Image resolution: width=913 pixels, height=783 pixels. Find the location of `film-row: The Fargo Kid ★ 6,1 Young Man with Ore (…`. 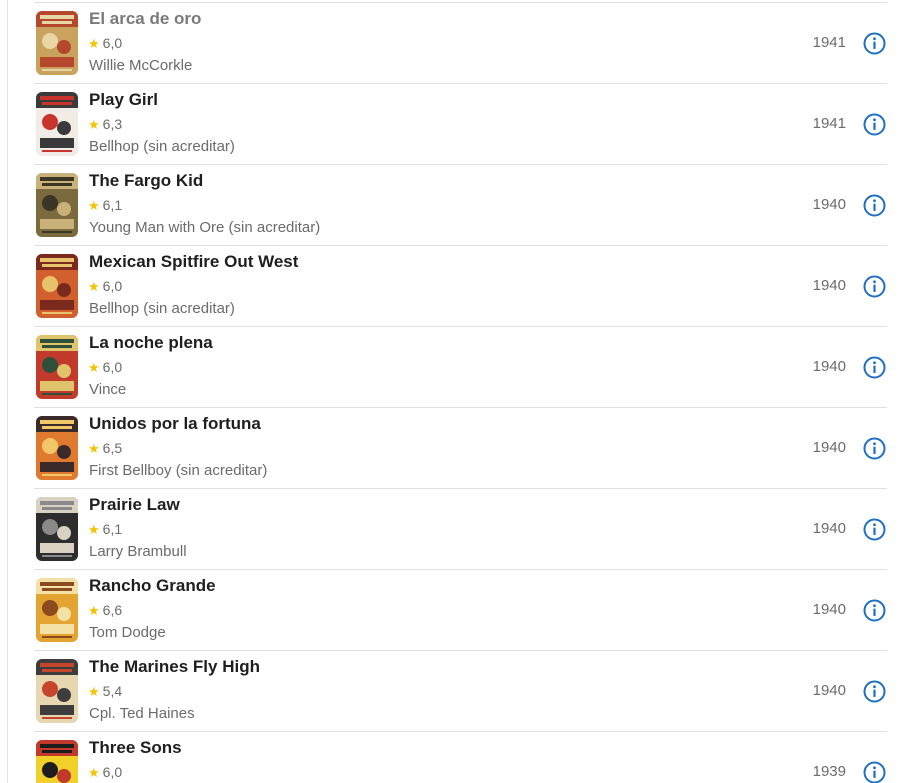

film-row: The Fargo Kid ★ 6,1 Young Man with Ore (… is located at coordinates (460, 205).